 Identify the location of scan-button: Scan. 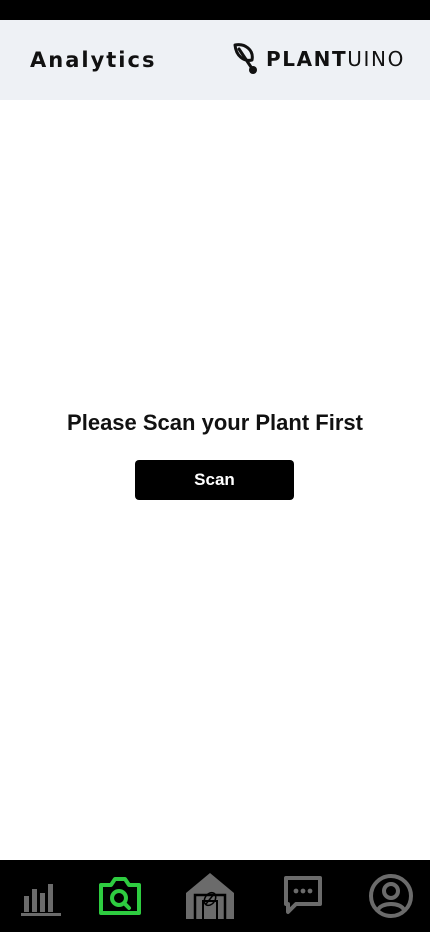
(214, 480).